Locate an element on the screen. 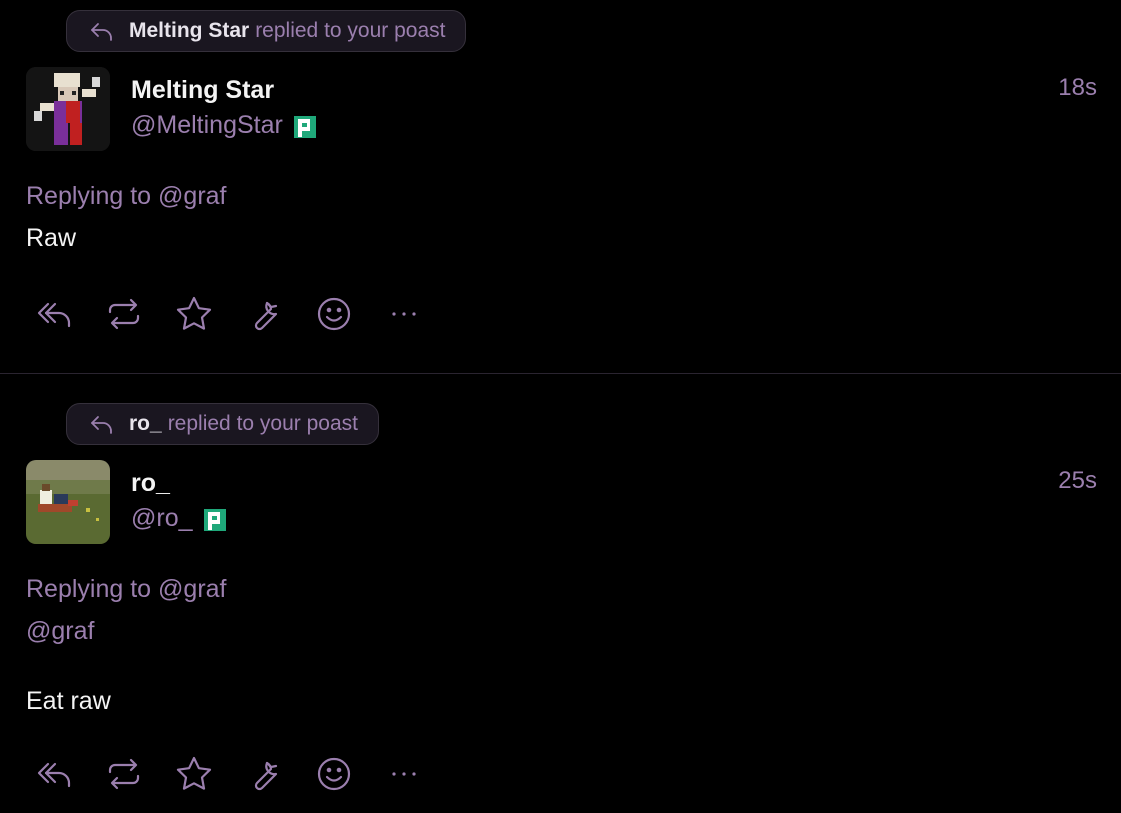 The image size is (1121, 813). pill-username: Melting Star is located at coordinates (189, 31).